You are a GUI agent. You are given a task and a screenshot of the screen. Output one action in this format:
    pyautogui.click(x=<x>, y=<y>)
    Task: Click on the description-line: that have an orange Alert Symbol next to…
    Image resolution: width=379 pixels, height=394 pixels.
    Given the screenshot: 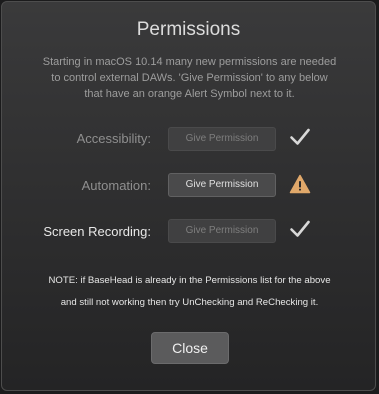 What is the action you would take?
    pyautogui.click(x=189, y=94)
    